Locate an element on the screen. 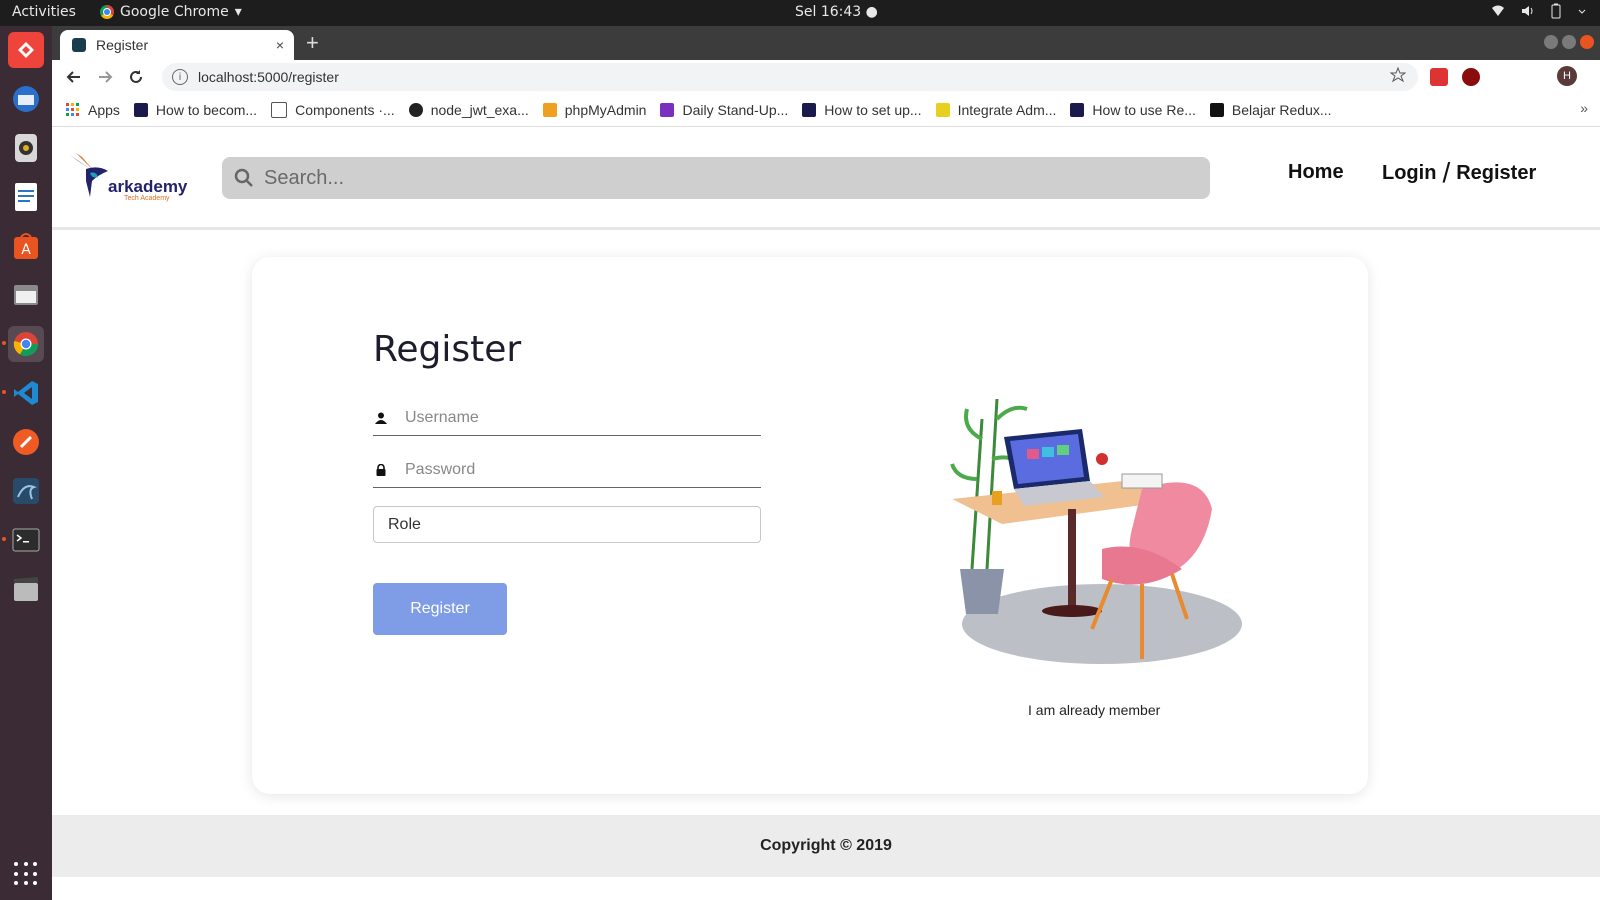  search-bar is located at coordinates (716, 178).